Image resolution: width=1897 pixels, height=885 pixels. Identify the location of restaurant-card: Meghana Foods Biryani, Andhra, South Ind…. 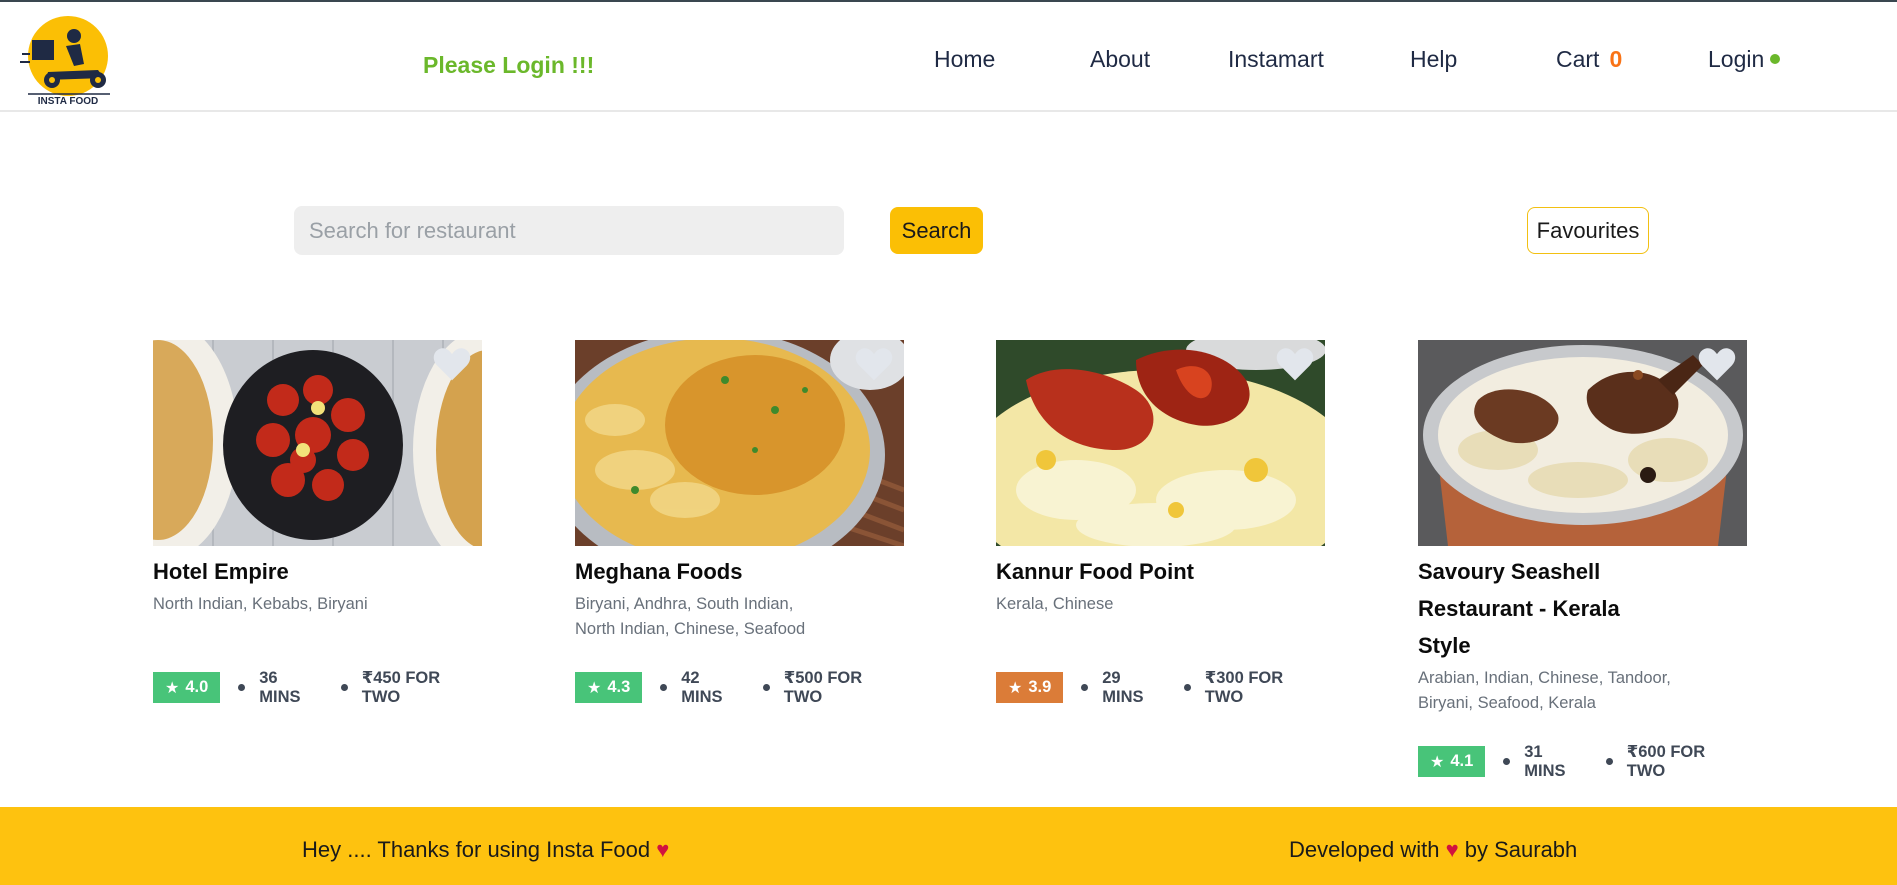
(739, 523).